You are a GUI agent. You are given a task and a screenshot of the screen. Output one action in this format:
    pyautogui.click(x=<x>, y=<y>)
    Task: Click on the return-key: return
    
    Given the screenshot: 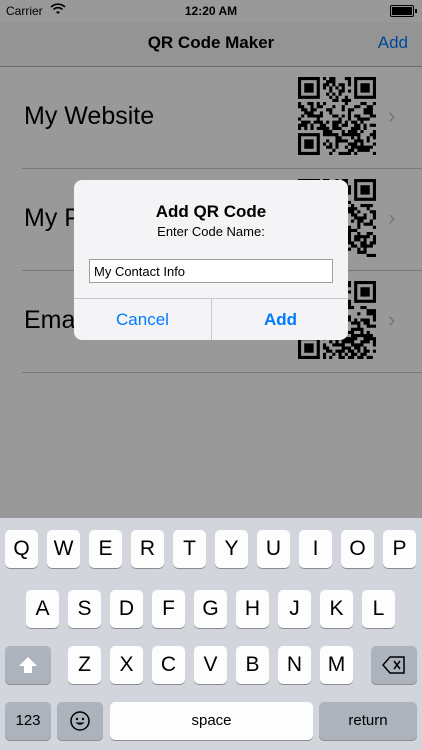 What is the action you would take?
    pyautogui.click(x=368, y=721)
    